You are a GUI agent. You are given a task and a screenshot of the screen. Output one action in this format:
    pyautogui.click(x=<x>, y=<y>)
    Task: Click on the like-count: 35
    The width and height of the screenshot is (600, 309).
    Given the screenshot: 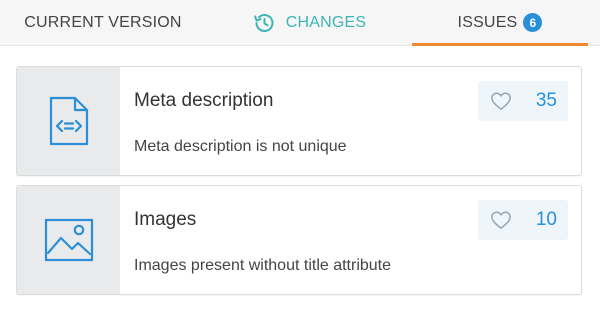 What is the action you would take?
    pyautogui.click(x=546, y=100)
    